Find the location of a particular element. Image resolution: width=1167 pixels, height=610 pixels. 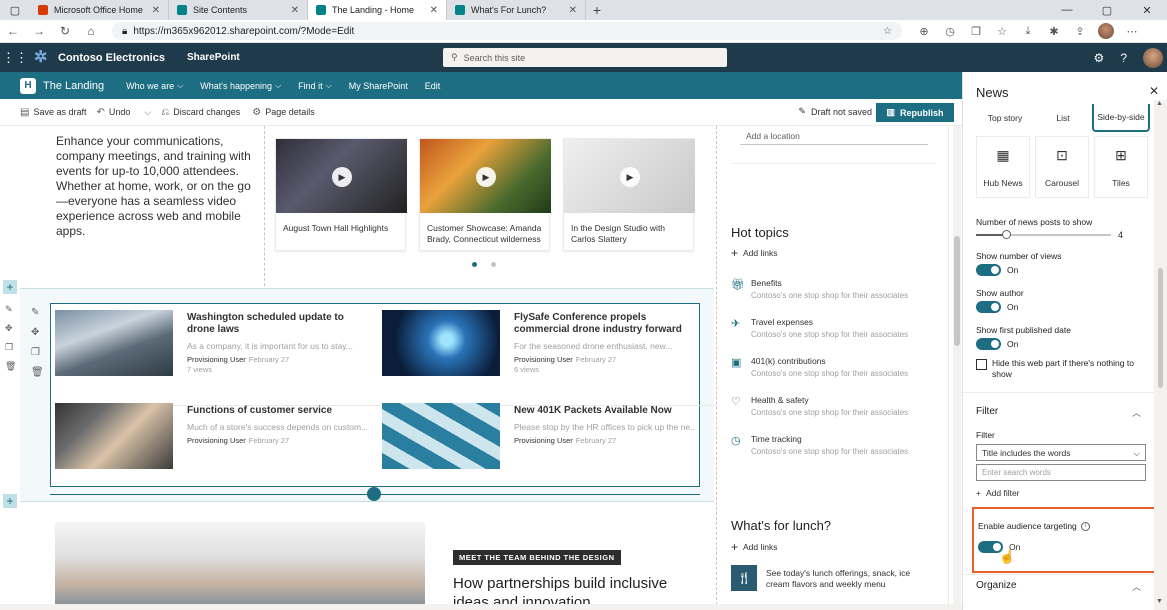

num-posts-slider is located at coordinates (1043, 234).